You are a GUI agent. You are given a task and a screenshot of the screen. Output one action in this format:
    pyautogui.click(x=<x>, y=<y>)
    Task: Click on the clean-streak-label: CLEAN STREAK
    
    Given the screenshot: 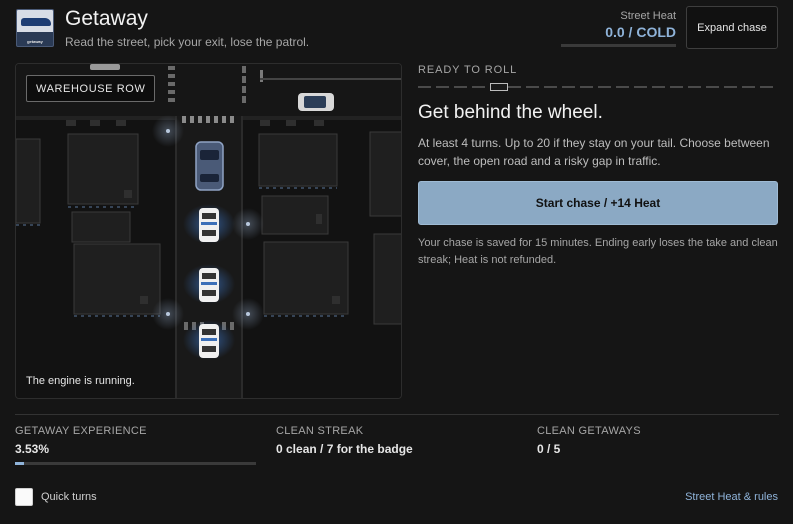 What is the action you would take?
    pyautogui.click(x=320, y=431)
    